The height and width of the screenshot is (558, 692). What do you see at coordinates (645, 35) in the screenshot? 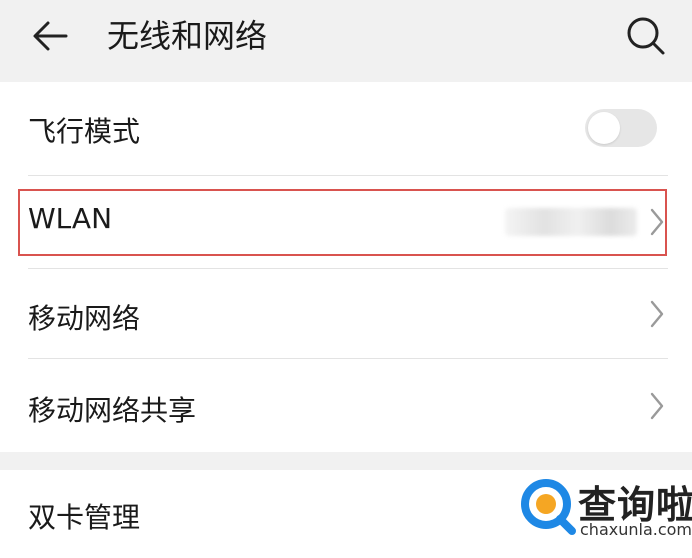
I see `search-icon` at bounding box center [645, 35].